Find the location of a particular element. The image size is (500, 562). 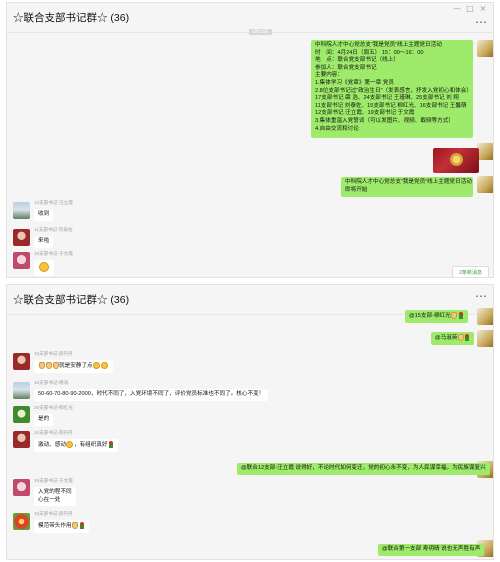

sender-name: 16支部书记-杨涛 is located at coordinates (51, 382).